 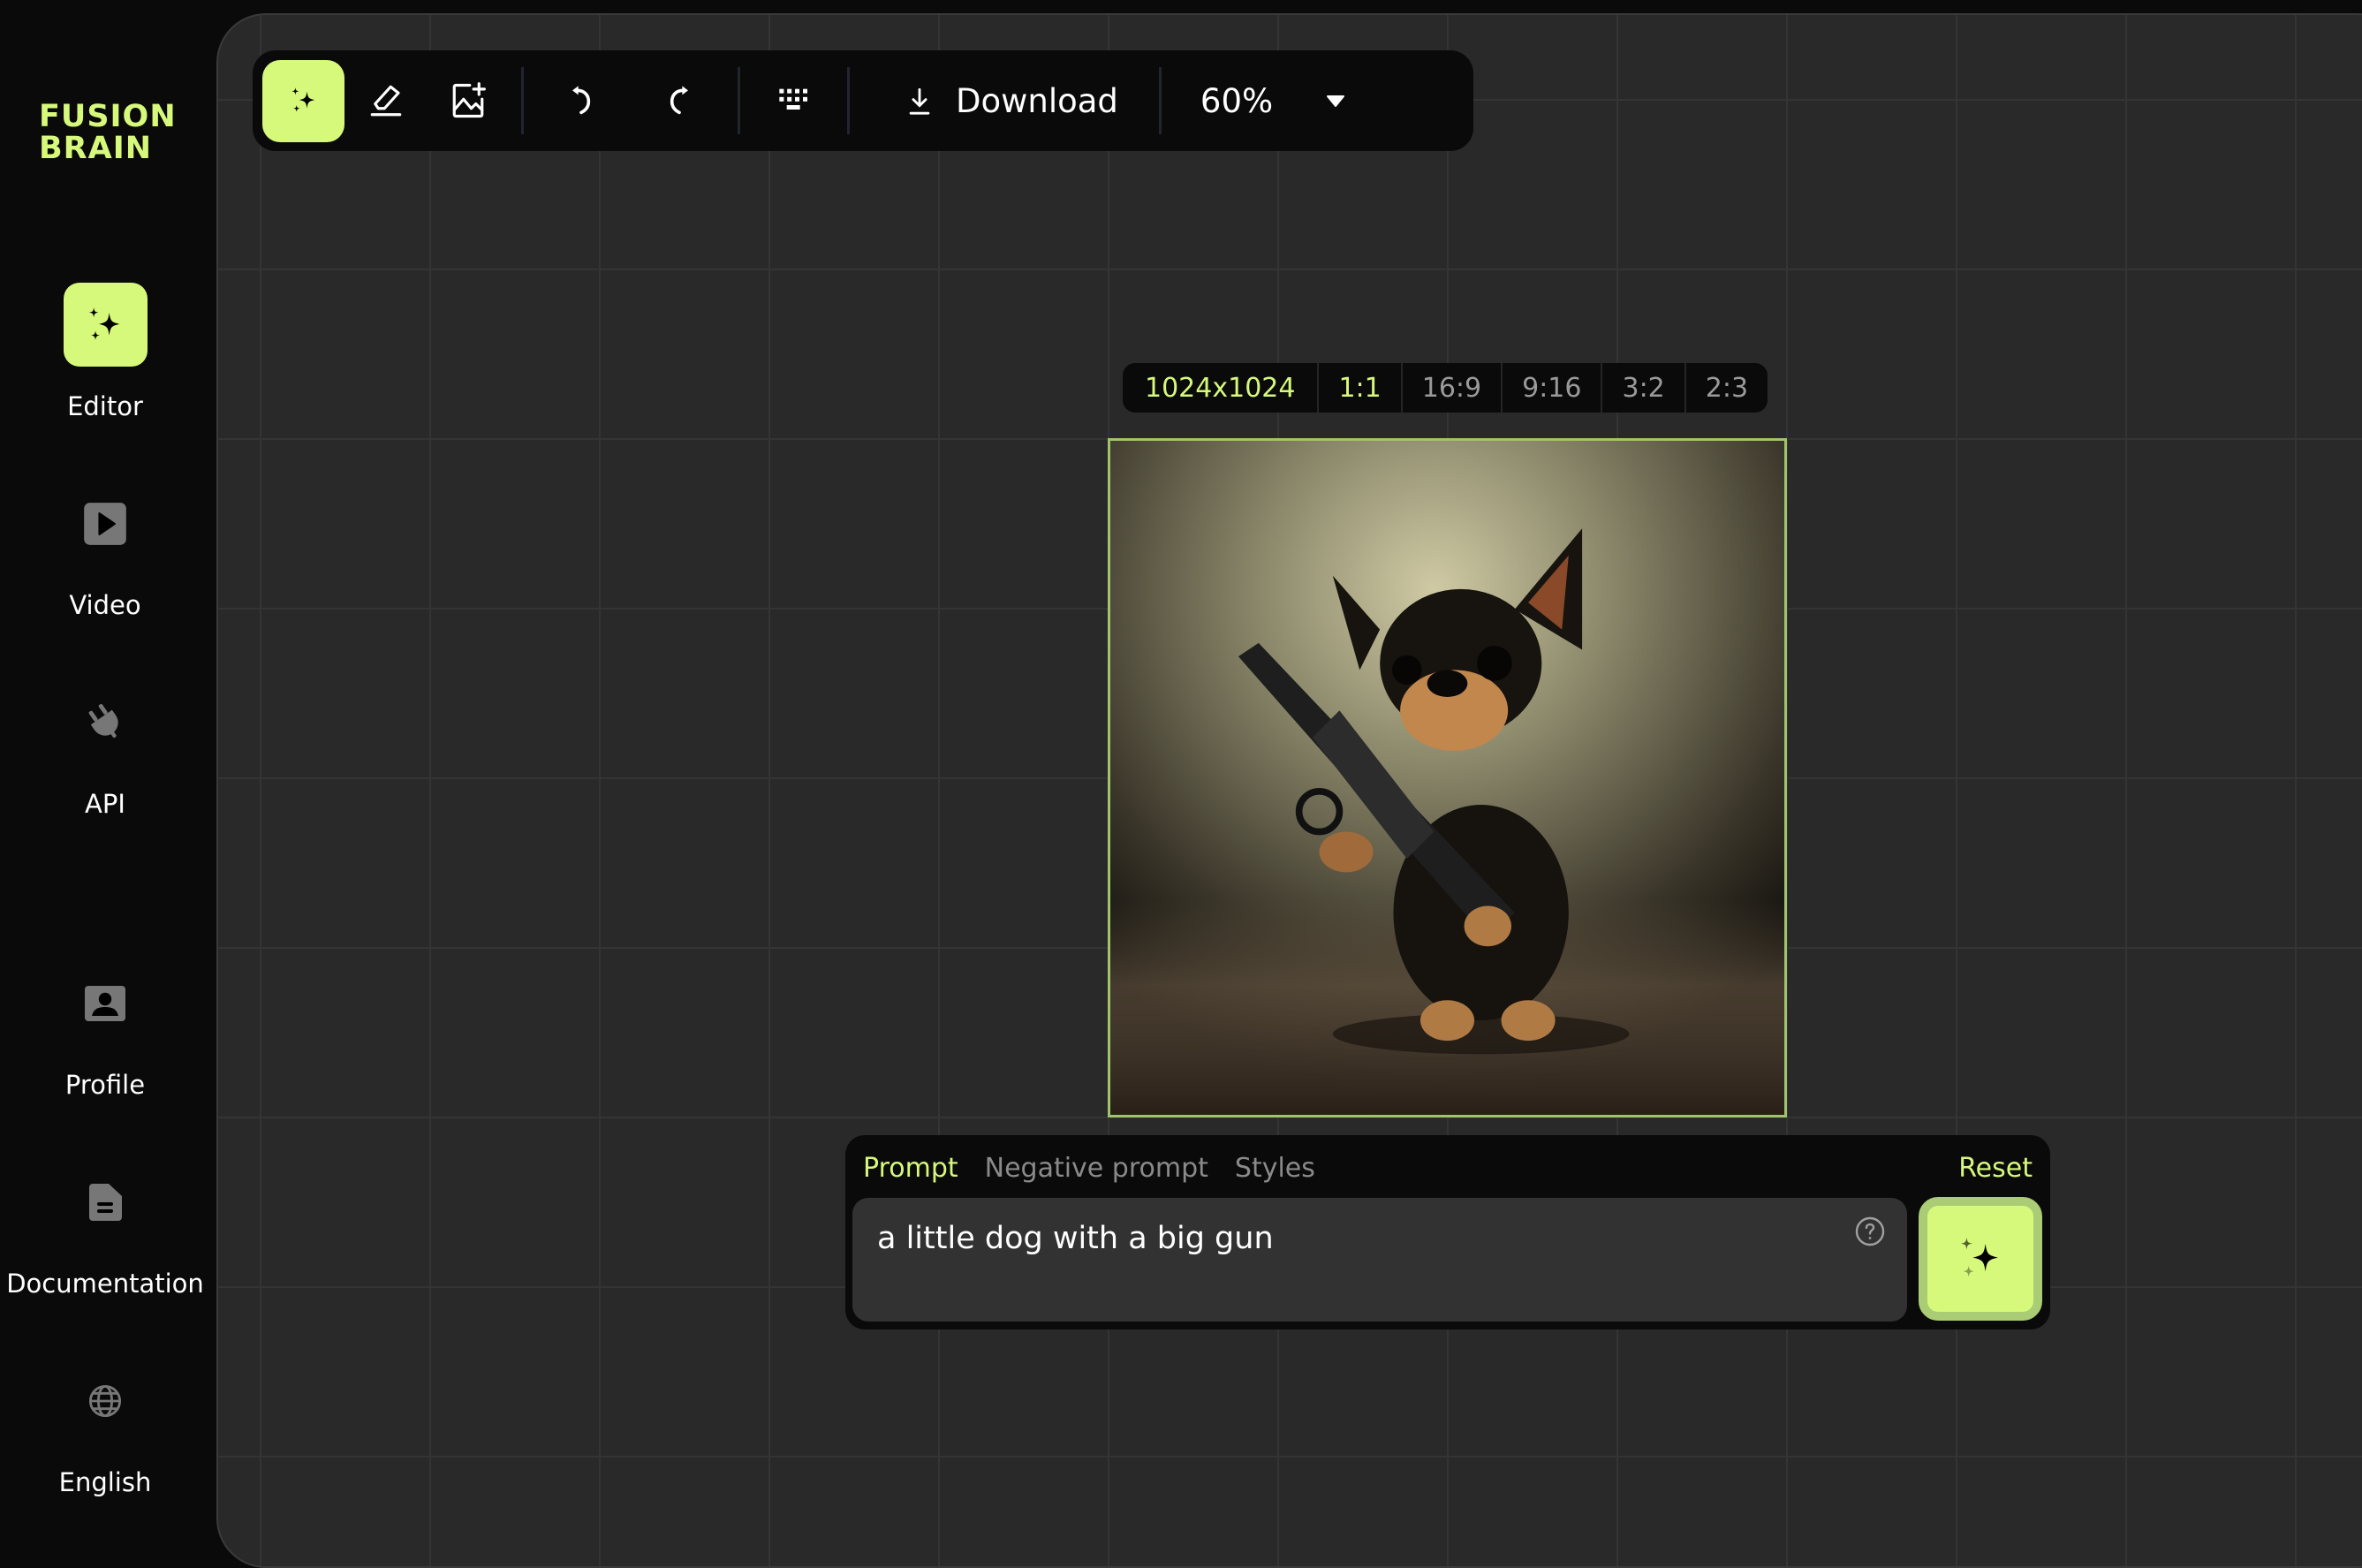 I want to click on sidebar-item-label: Profile, so click(x=105, y=1085).